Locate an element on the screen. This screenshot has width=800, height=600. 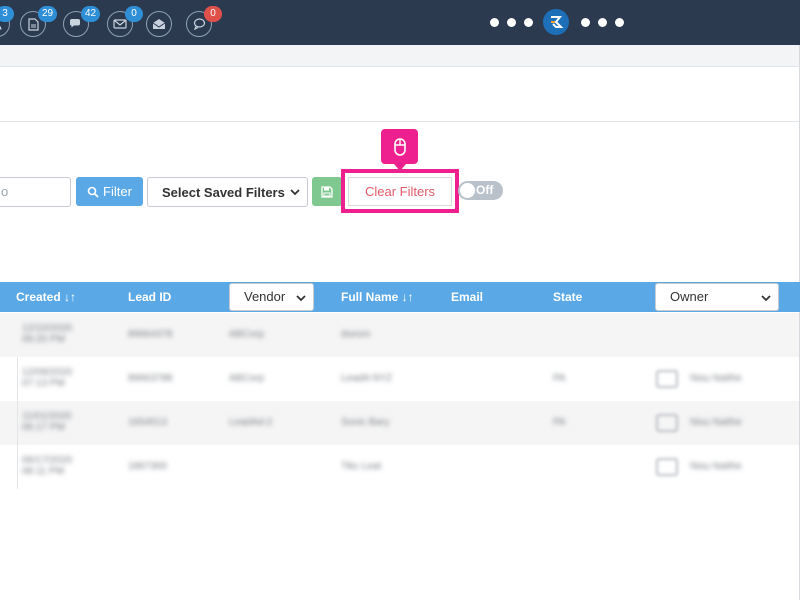
column-full-name: Full Name ↓↑ is located at coordinates (377, 297).